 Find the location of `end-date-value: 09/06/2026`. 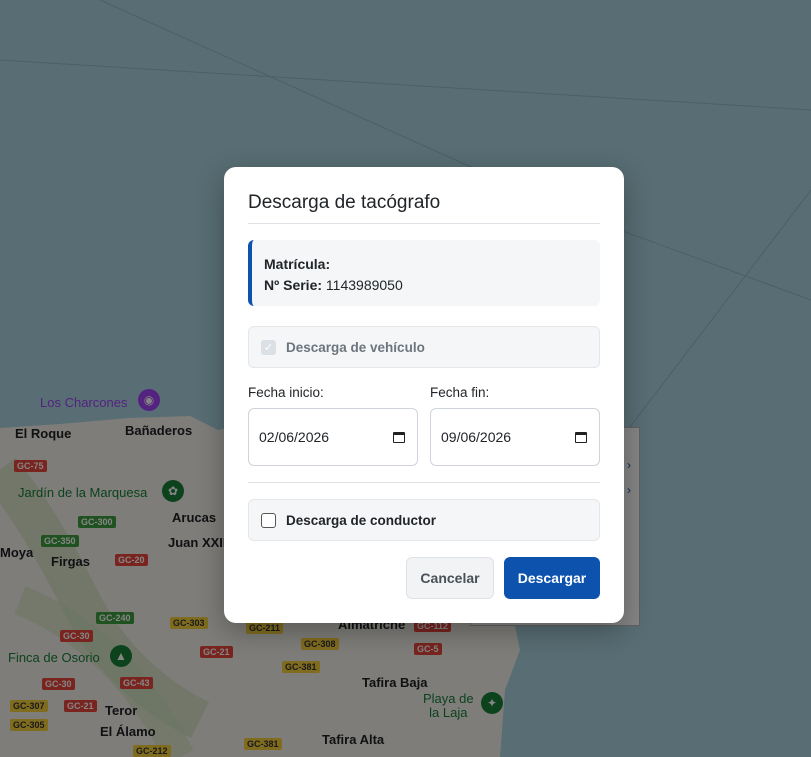

end-date-value: 09/06/2026 is located at coordinates (476, 437).